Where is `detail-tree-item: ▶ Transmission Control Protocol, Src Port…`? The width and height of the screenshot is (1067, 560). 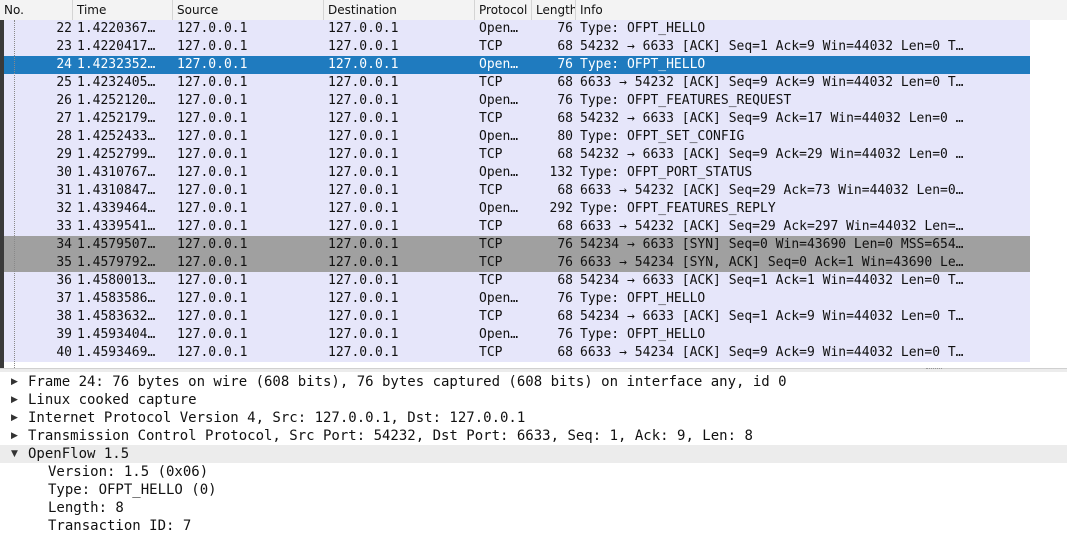 detail-tree-item: ▶ Transmission Control Protocol, Src Port… is located at coordinates (533, 436).